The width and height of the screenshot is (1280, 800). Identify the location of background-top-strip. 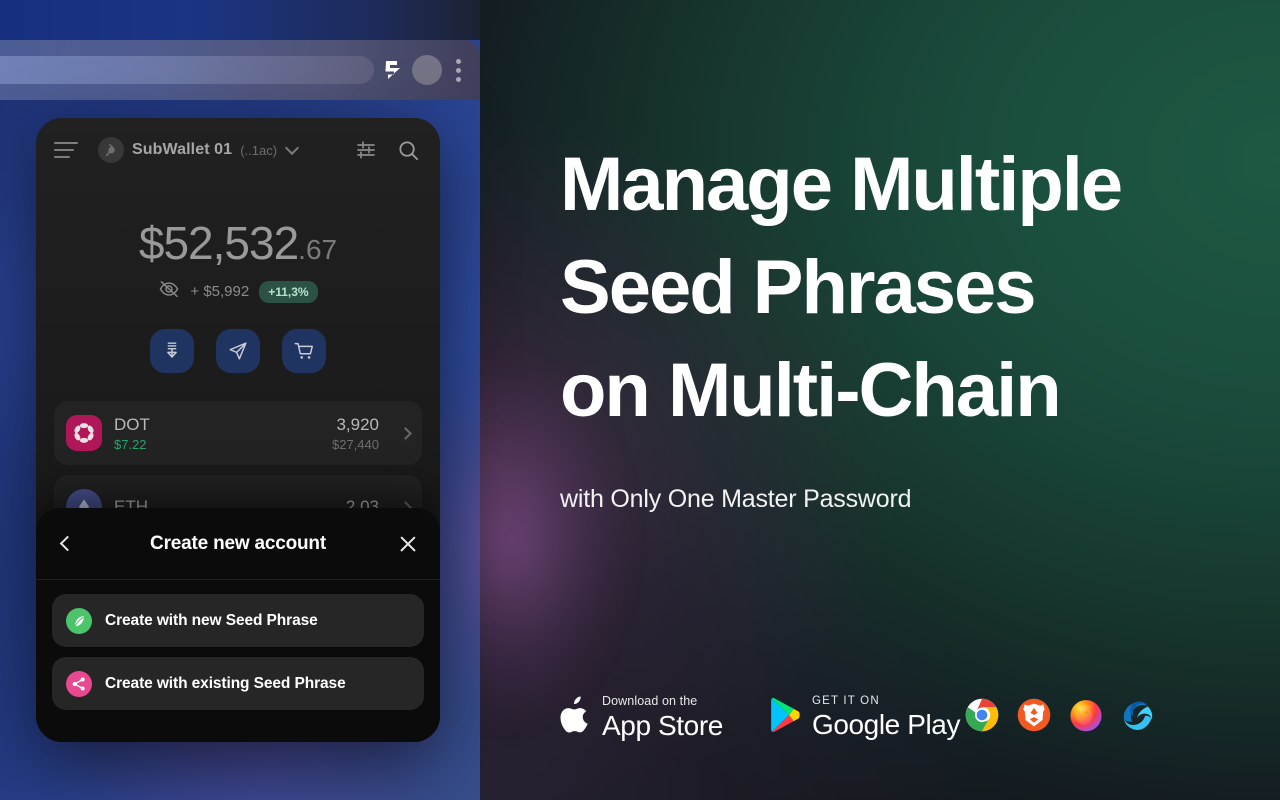
(240, 20).